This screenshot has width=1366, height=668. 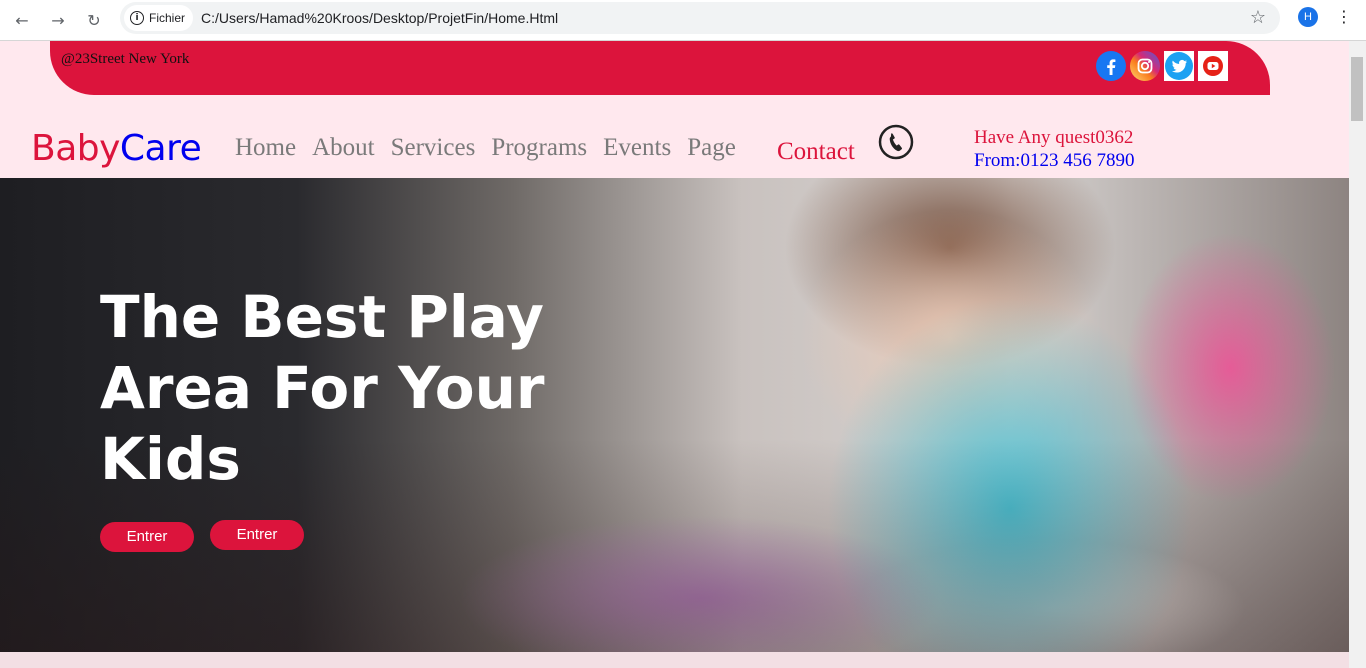 What do you see at coordinates (343, 148) in the screenshot?
I see `nav-about: About` at bounding box center [343, 148].